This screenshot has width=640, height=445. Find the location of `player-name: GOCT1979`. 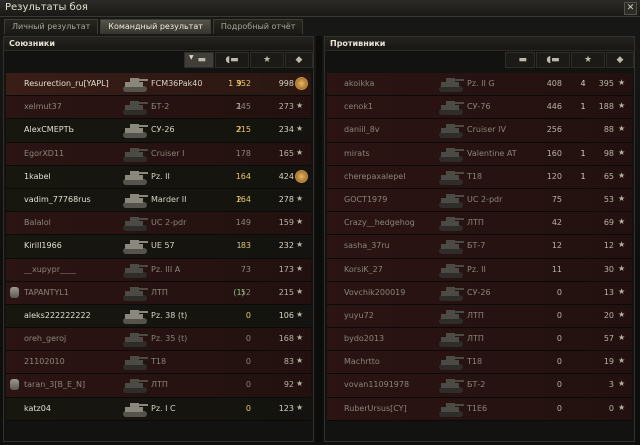

player-name: GOCT1979 is located at coordinates (366, 199).